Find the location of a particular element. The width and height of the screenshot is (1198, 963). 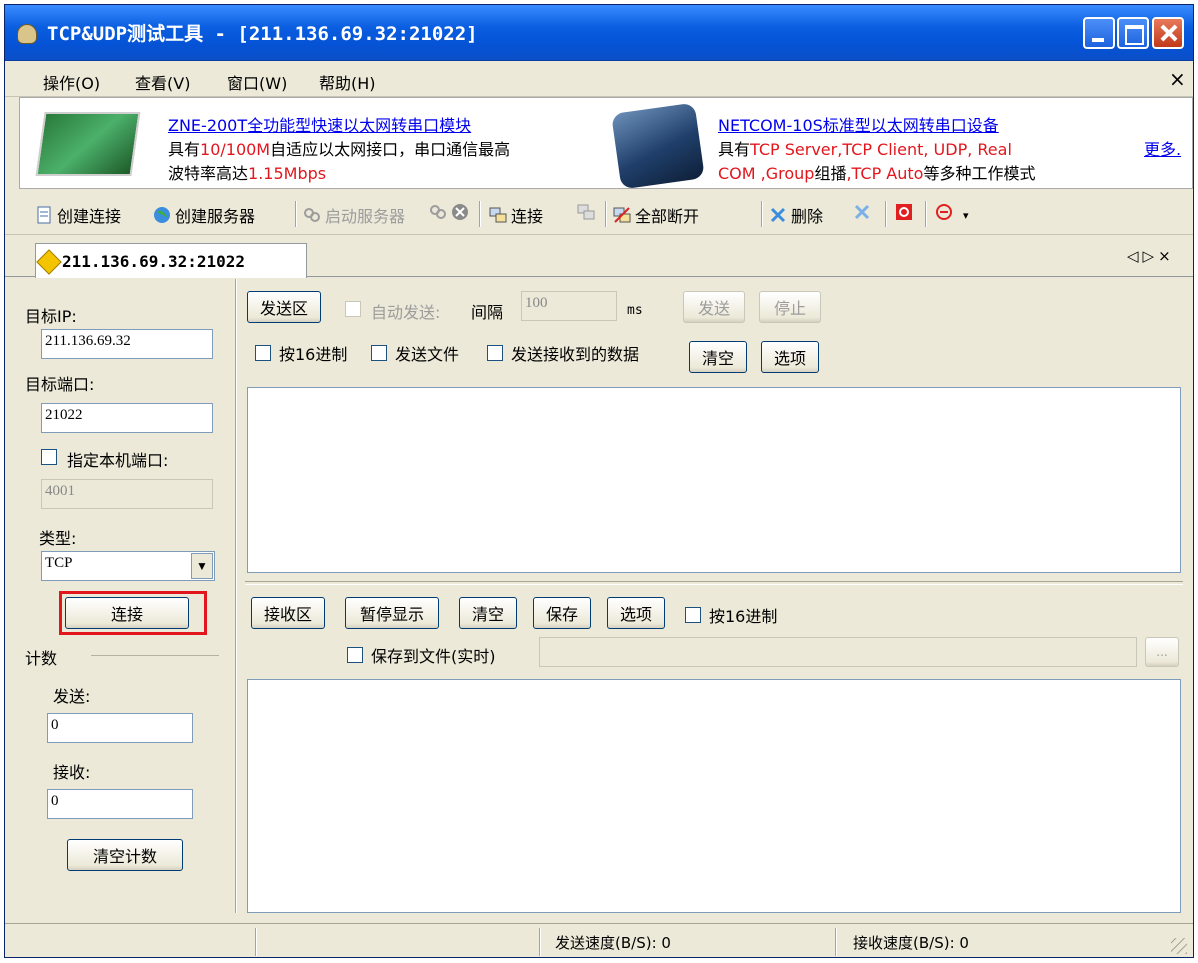

send-area-button: 发送区 is located at coordinates (284, 307).